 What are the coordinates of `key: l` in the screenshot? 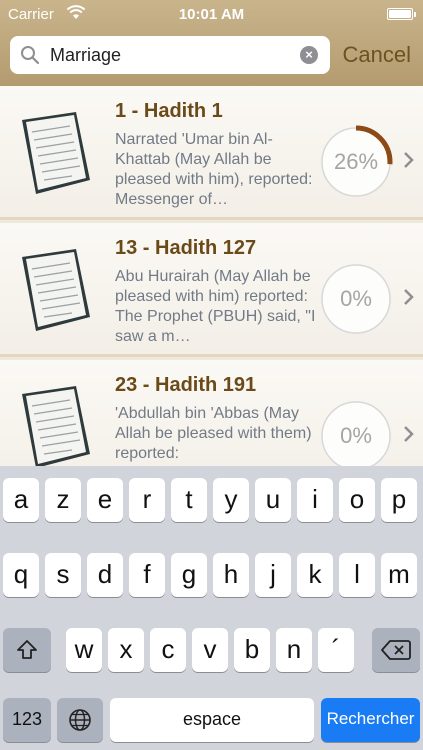 It's located at (357, 575).